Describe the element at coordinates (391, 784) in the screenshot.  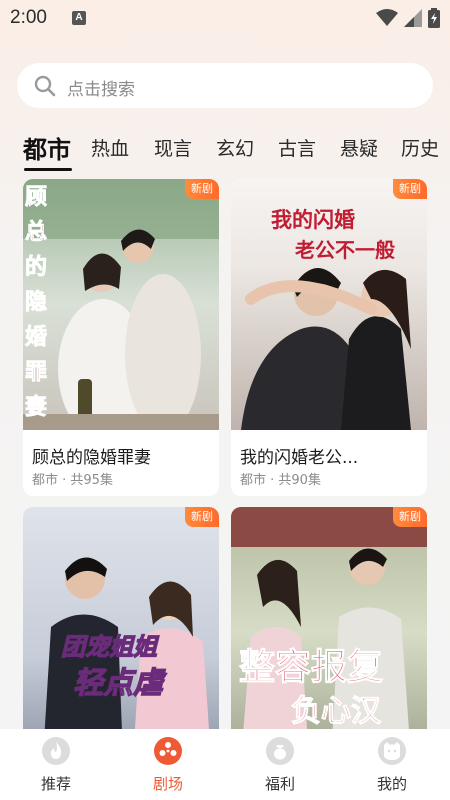
I see `nav-label: 我的` at that location.